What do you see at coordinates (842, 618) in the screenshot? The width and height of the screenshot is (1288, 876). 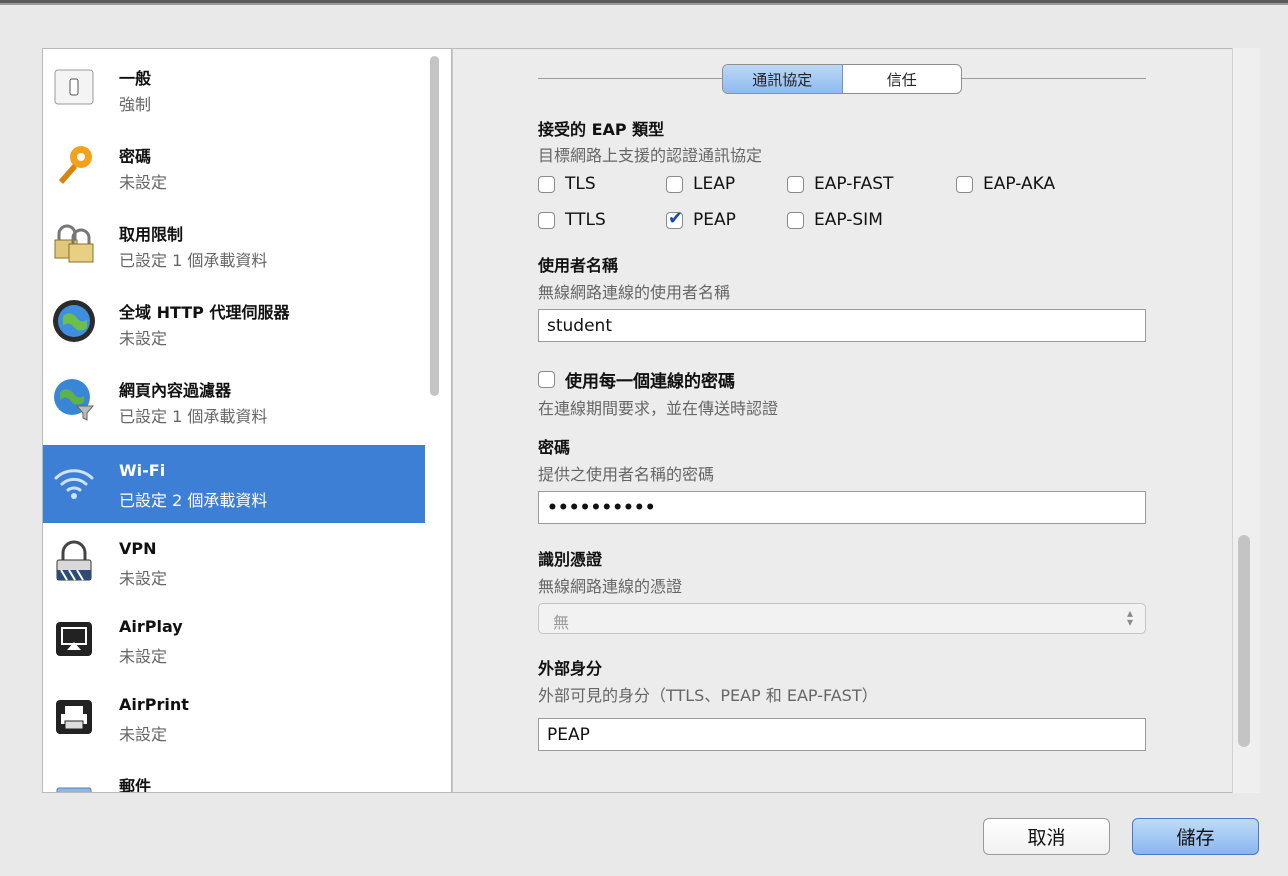 I see `identity-cert-select: 無 ▴ ▾` at bounding box center [842, 618].